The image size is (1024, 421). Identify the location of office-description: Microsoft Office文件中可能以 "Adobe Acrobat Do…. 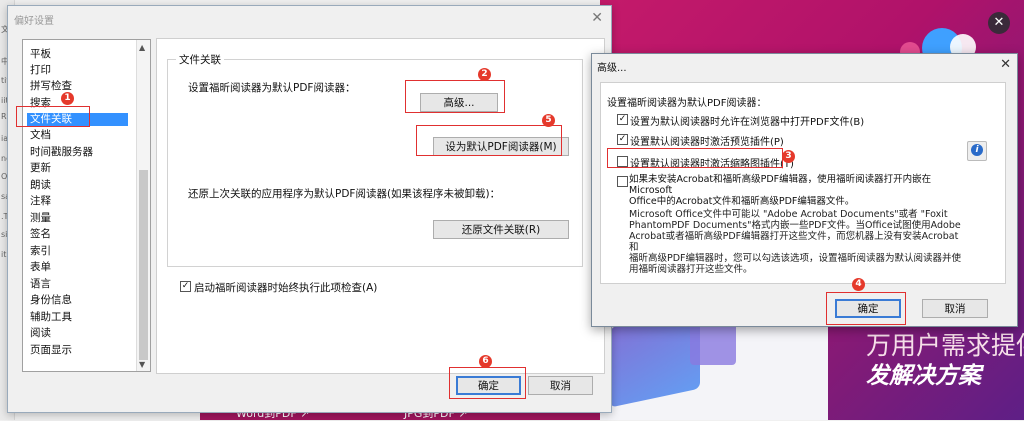
(796, 242).